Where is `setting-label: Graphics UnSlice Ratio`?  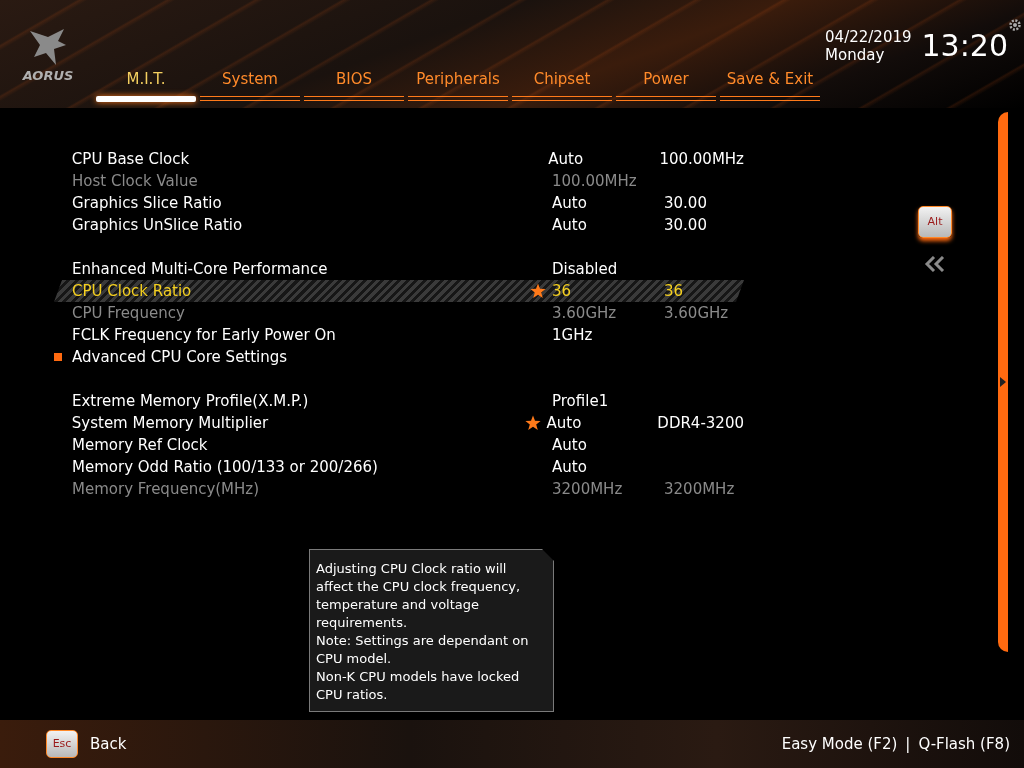 setting-label: Graphics UnSlice Ratio is located at coordinates (298, 225).